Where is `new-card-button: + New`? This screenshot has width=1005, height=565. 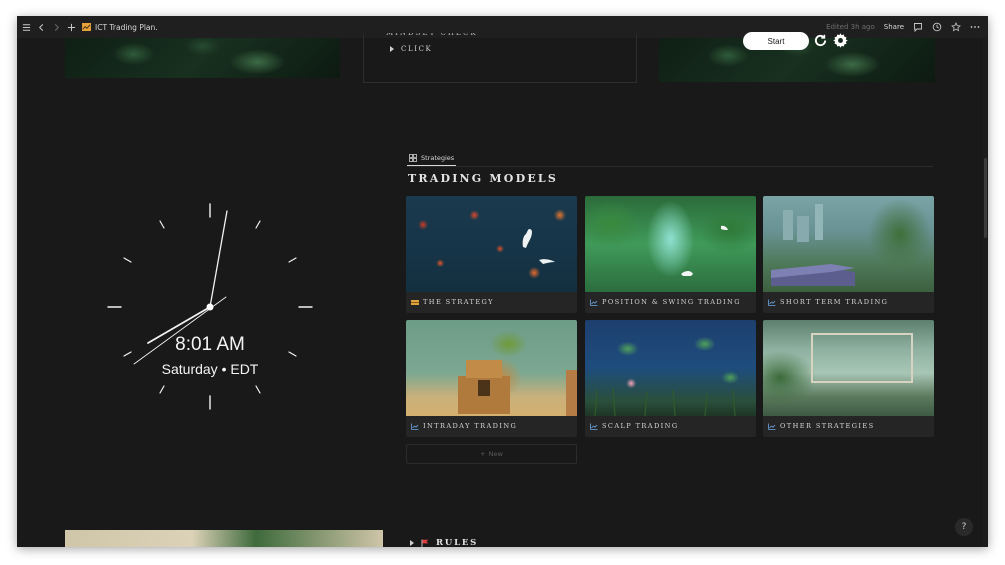
new-card-button: + New is located at coordinates (491, 454).